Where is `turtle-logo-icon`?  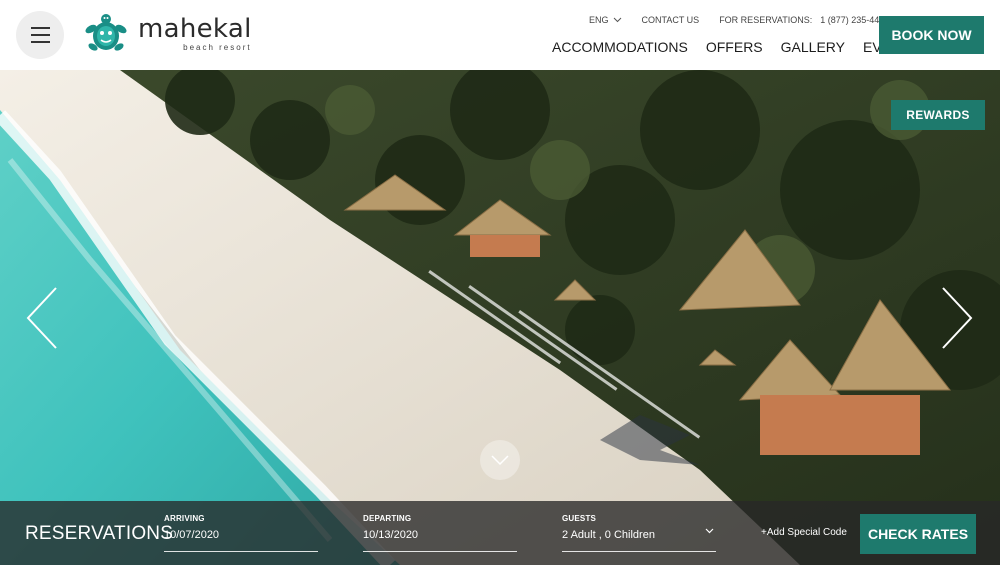 turtle-logo-icon is located at coordinates (106, 32).